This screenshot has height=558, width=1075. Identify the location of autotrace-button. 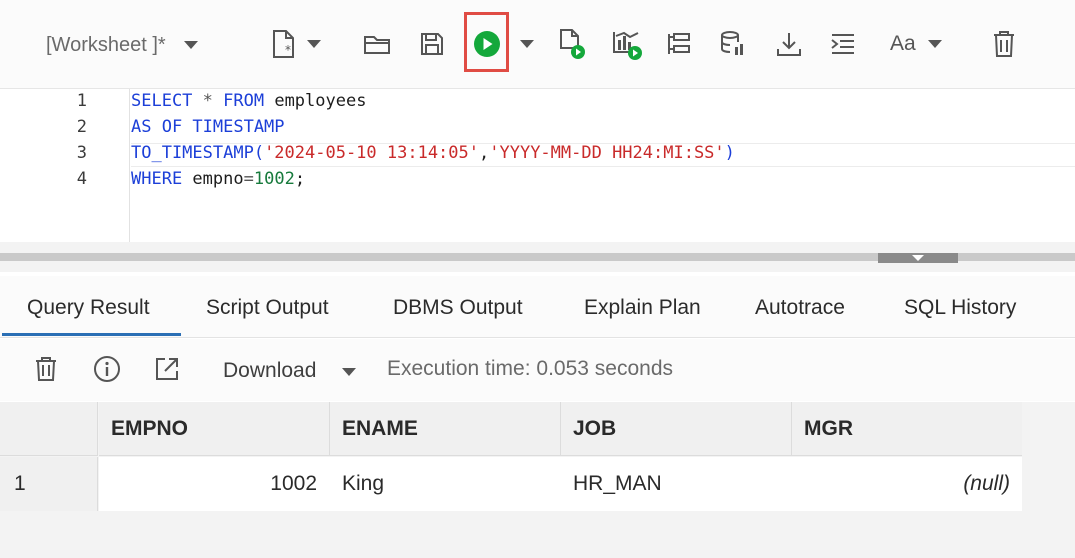
(627, 44).